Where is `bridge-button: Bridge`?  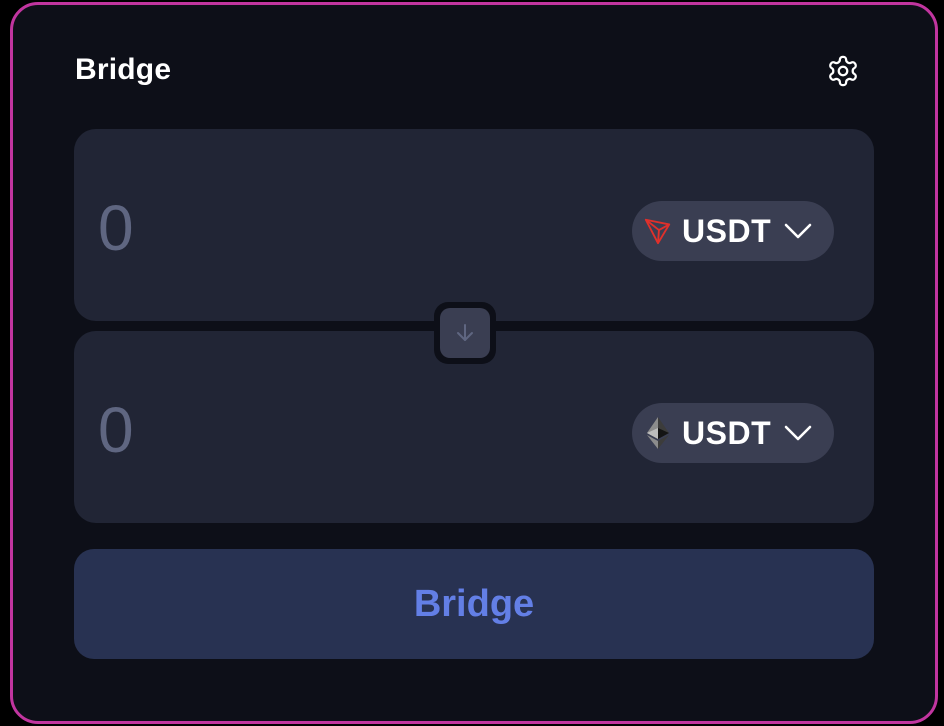 bridge-button: Bridge is located at coordinates (474, 604).